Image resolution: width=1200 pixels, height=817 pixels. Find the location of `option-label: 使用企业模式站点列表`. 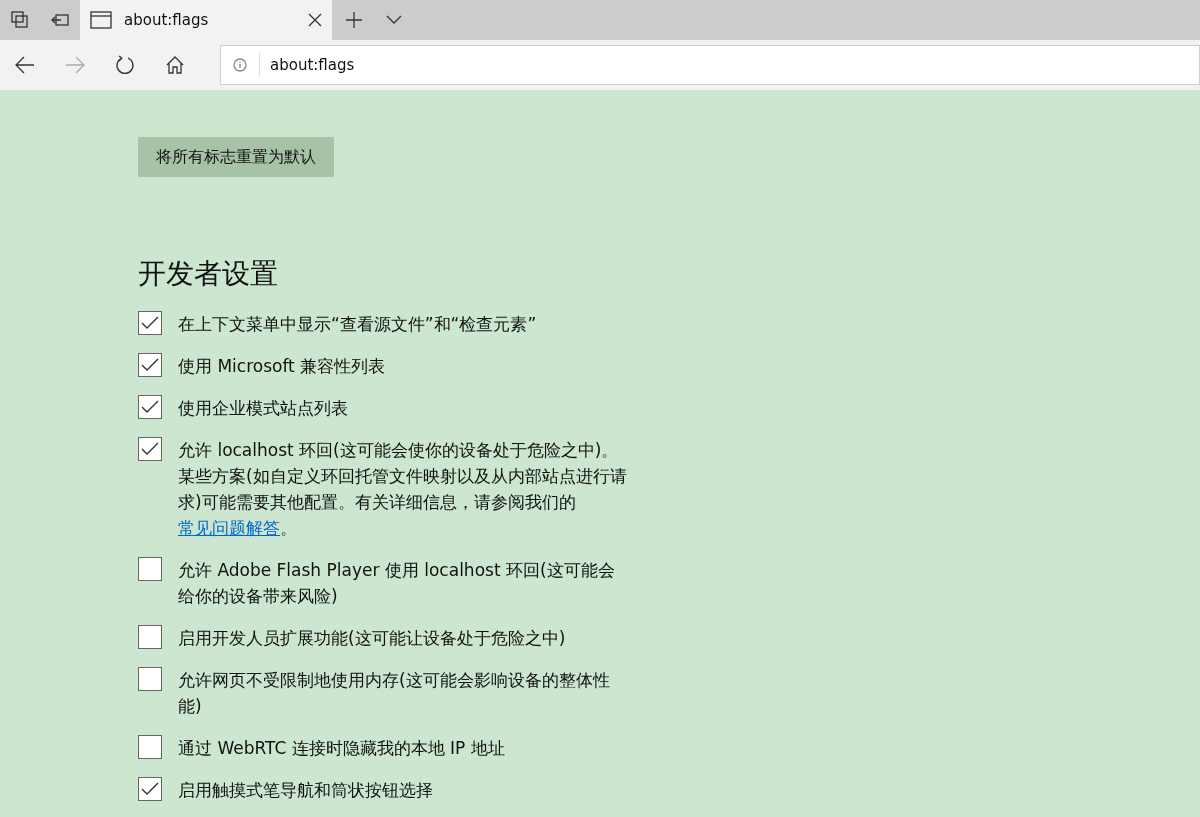

option-label: 使用企业模式站点列表 is located at coordinates (263, 408).